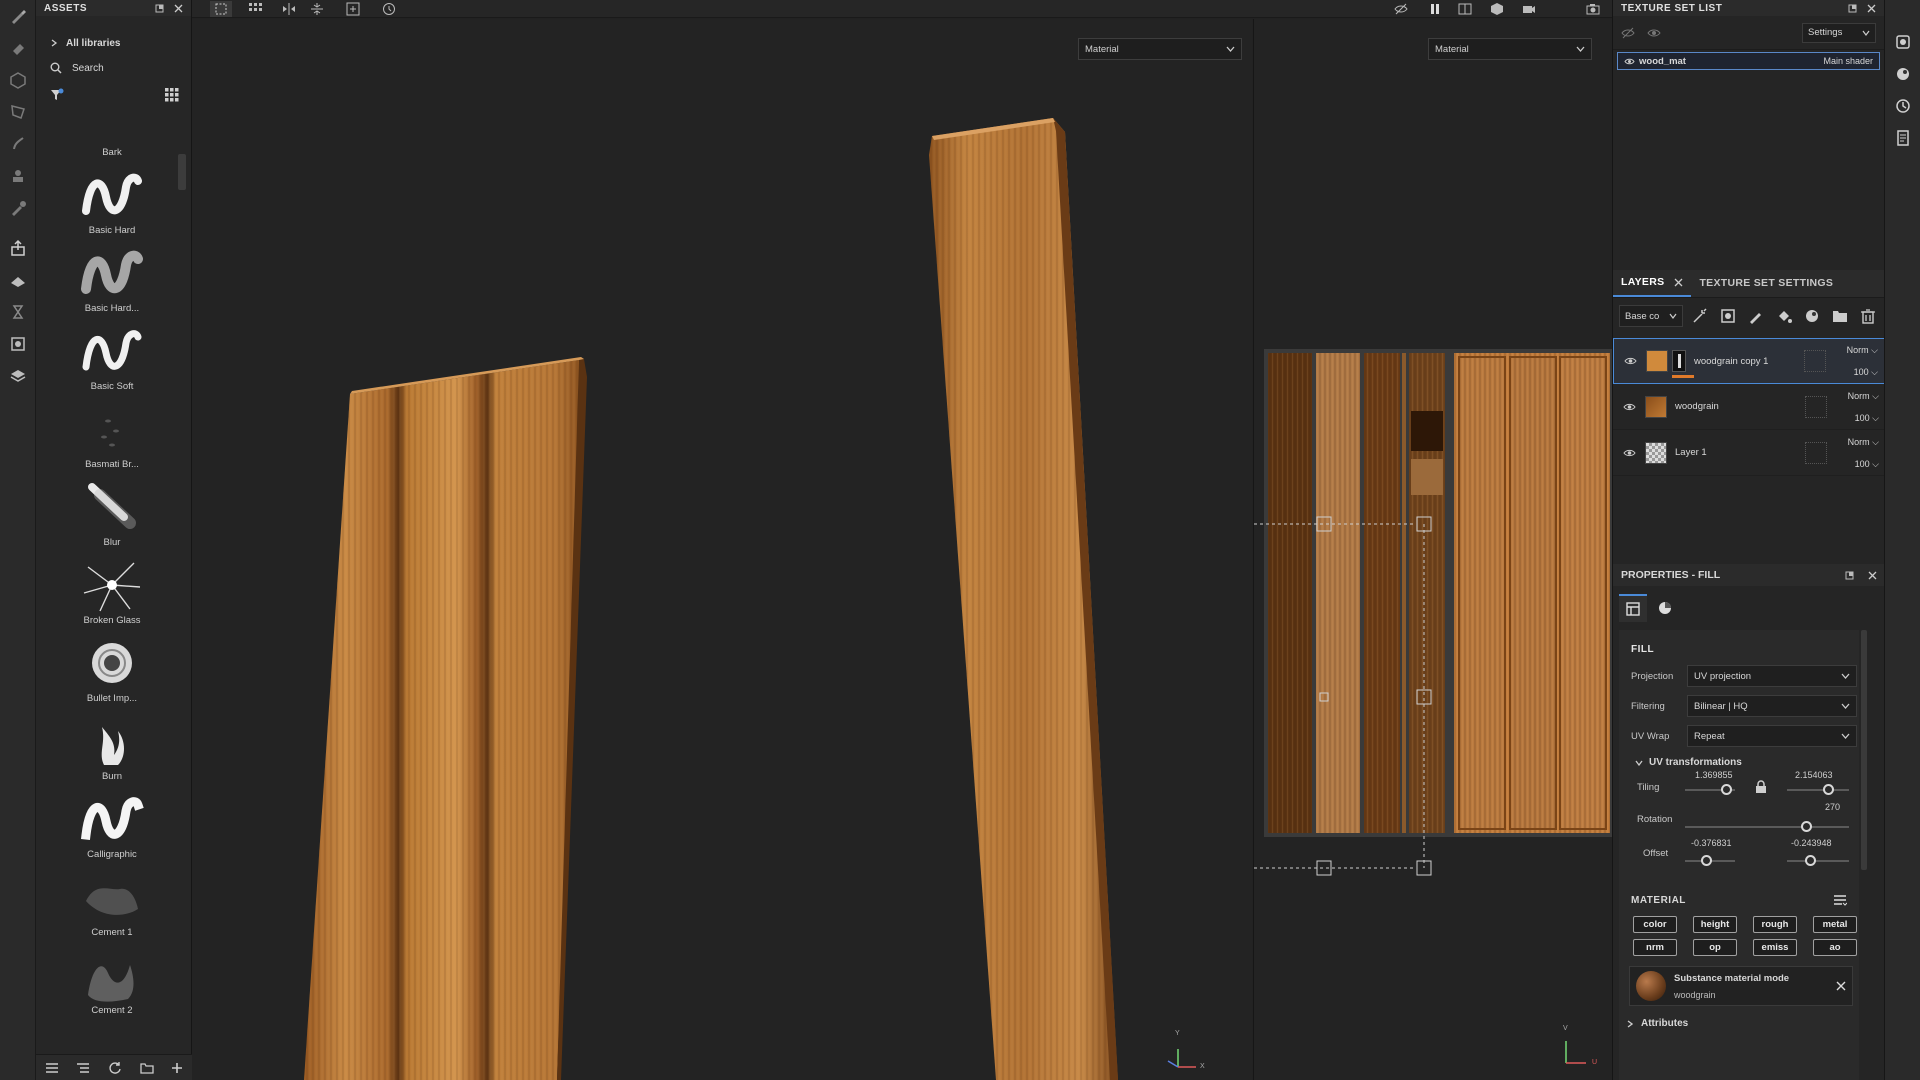  What do you see at coordinates (1655, 924) in the screenshot?
I see `channel-chip: color` at bounding box center [1655, 924].